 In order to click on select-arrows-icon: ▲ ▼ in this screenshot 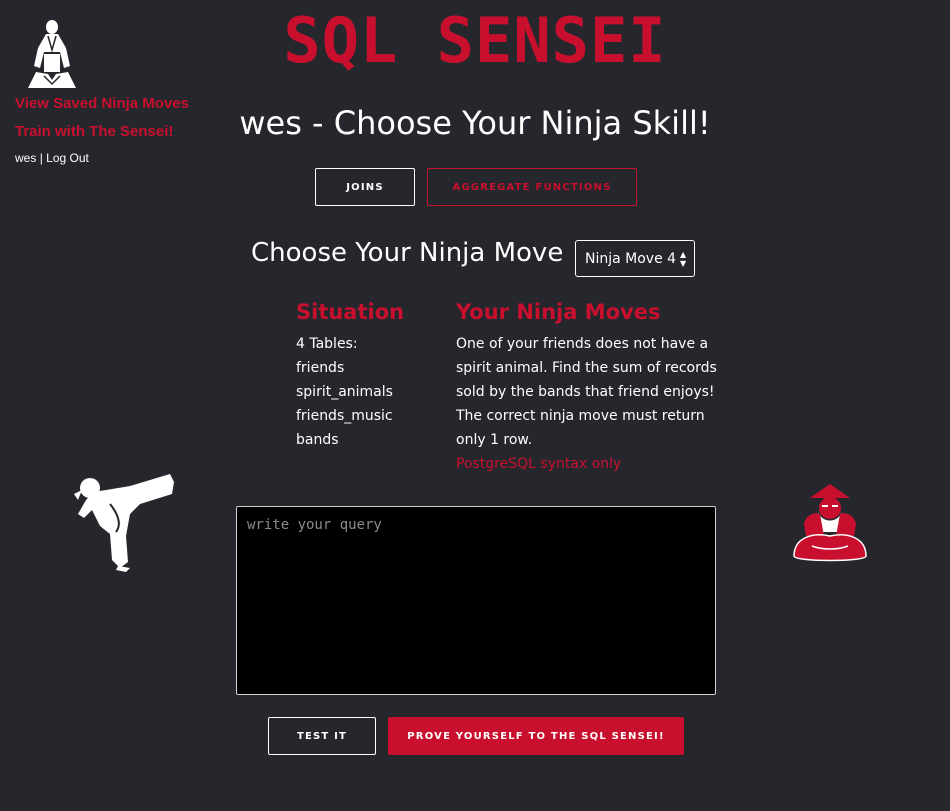, I will do `click(683, 259)`.